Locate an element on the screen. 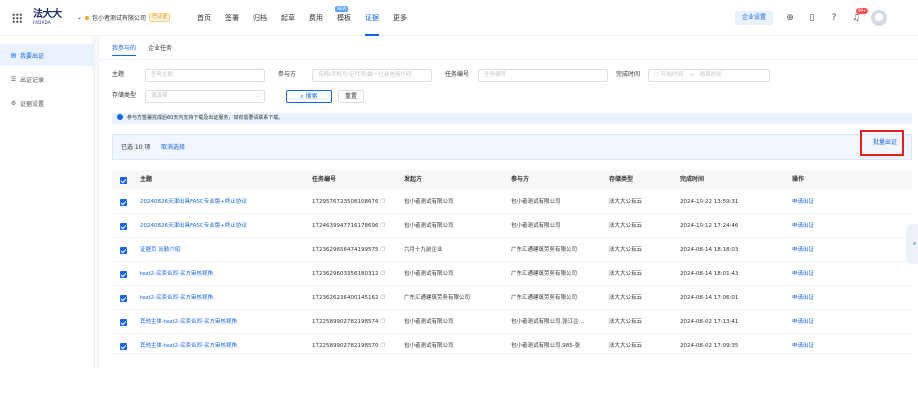  date-range-picker: ▢ 开始时间 → 结束时间 is located at coordinates (709, 75).